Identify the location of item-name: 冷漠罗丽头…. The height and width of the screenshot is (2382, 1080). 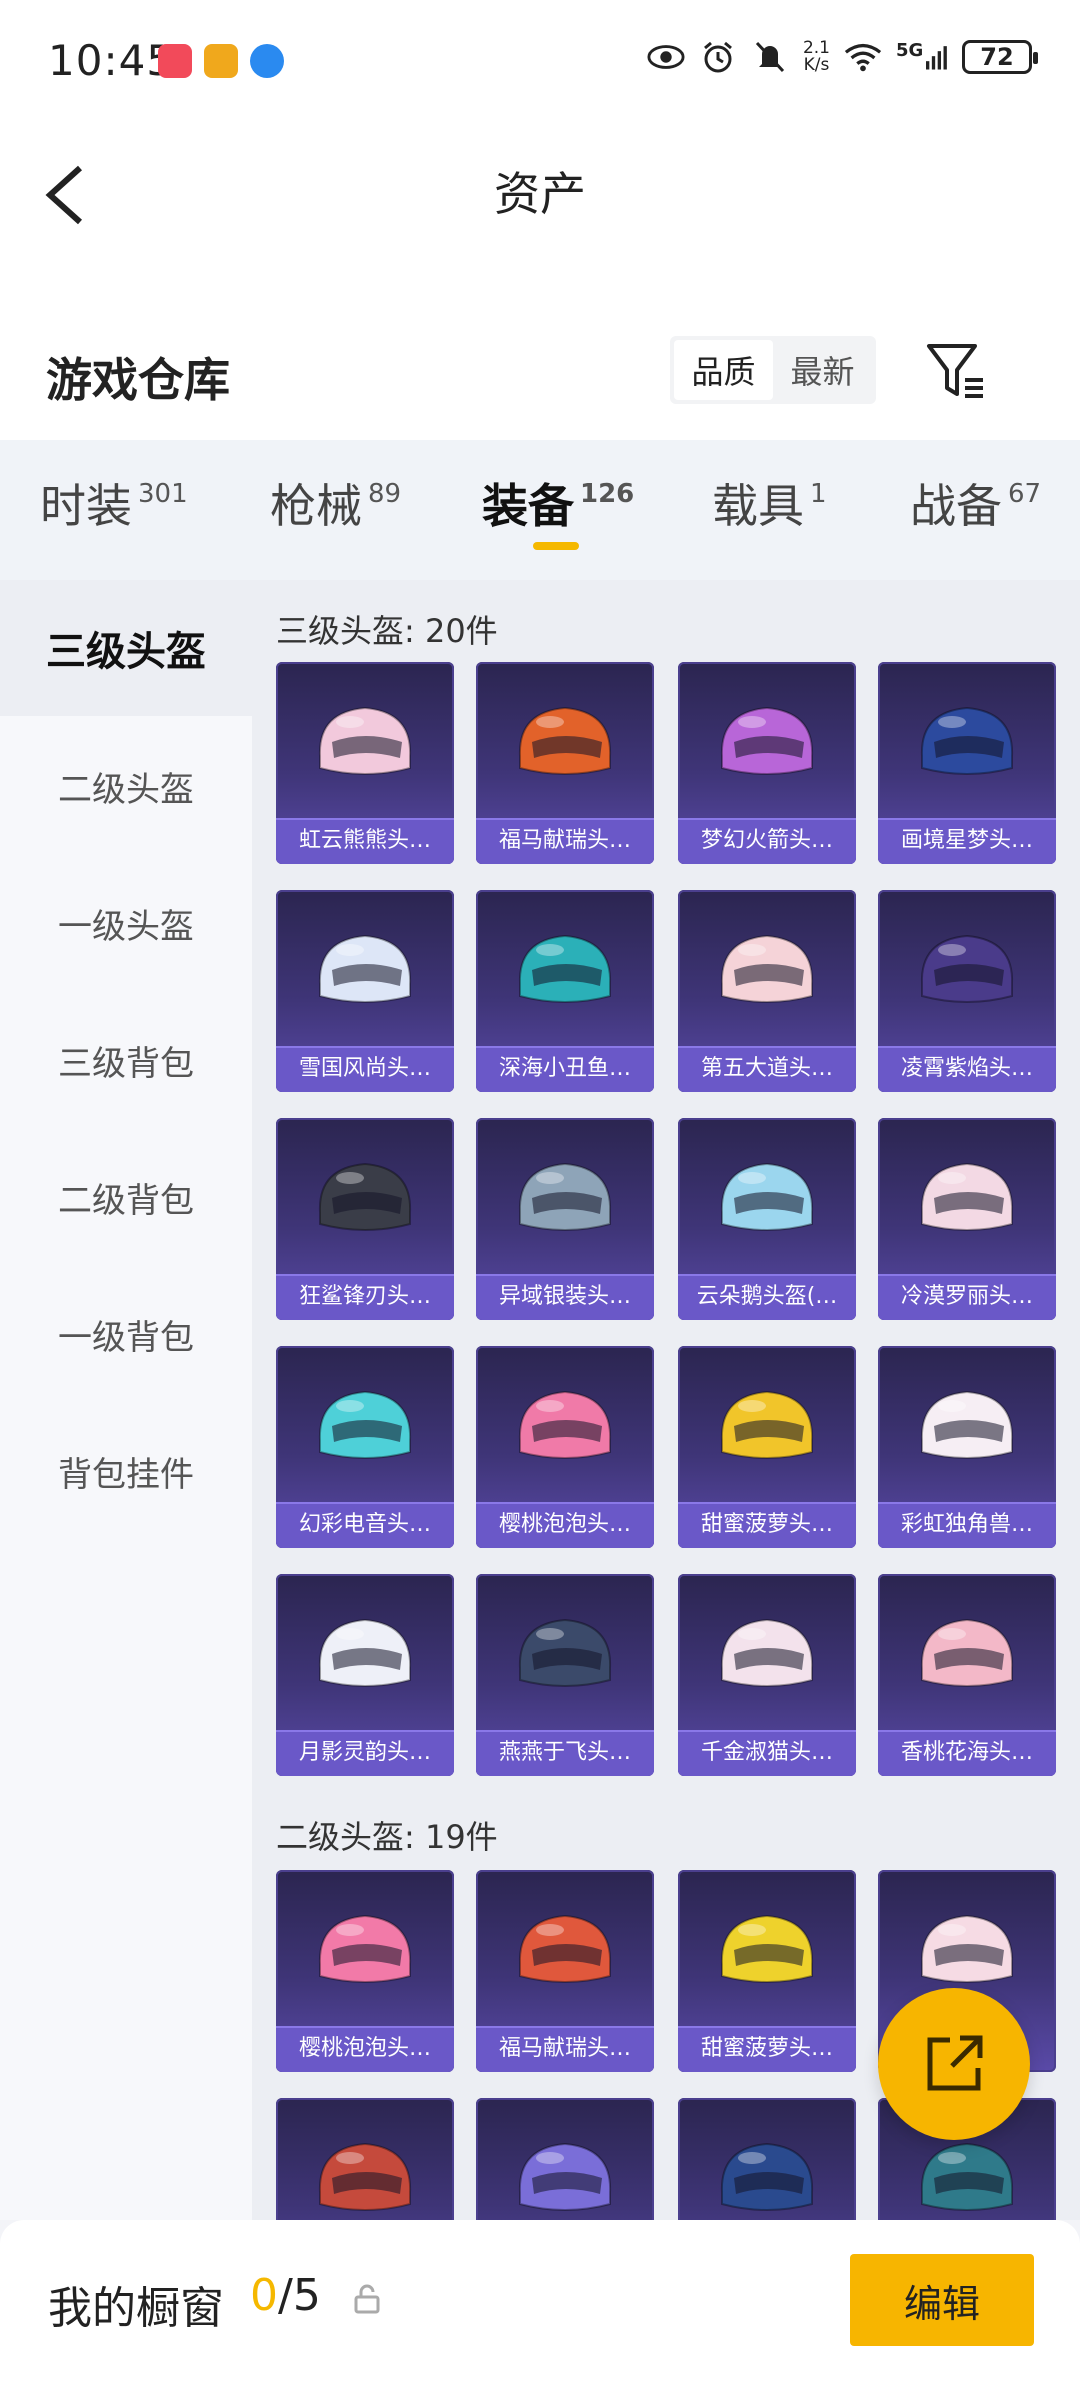
(967, 1297).